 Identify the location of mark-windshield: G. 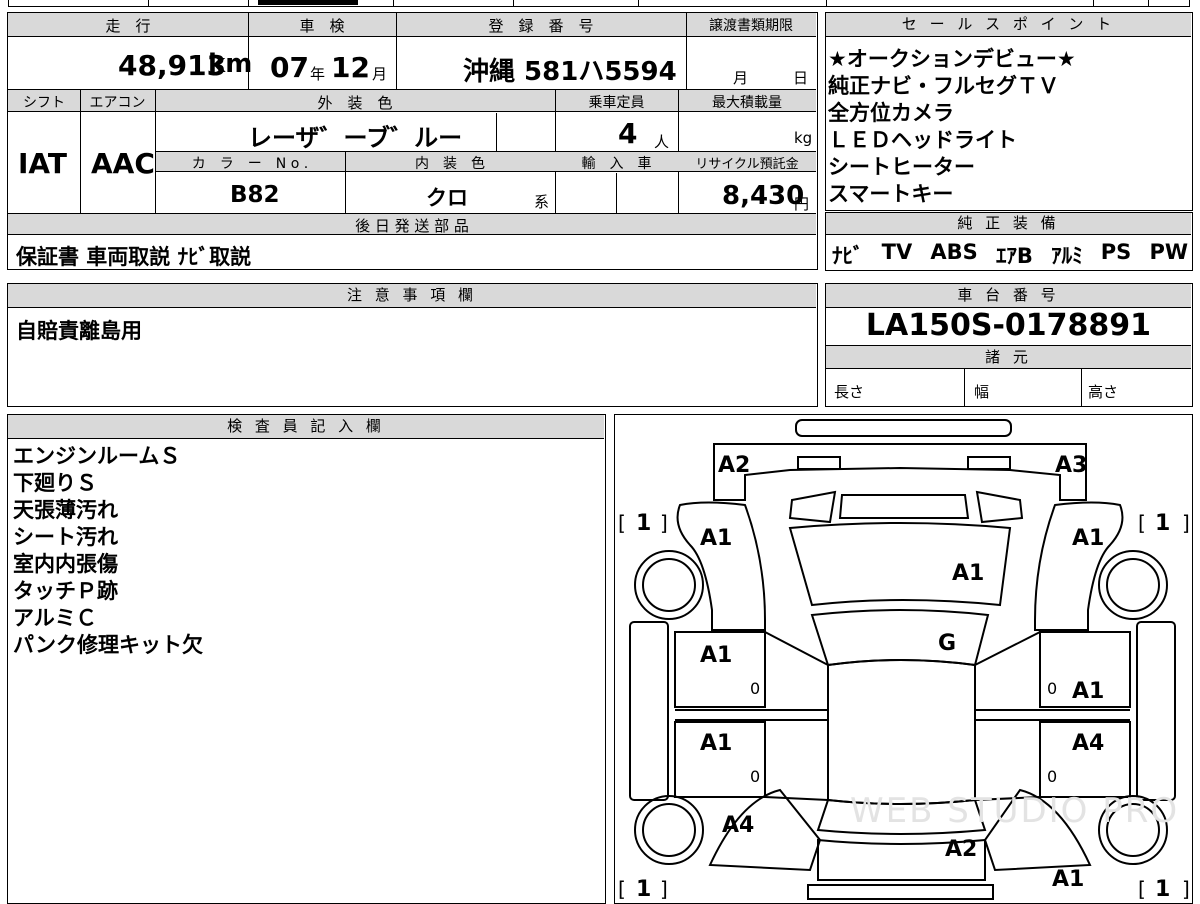
(947, 643).